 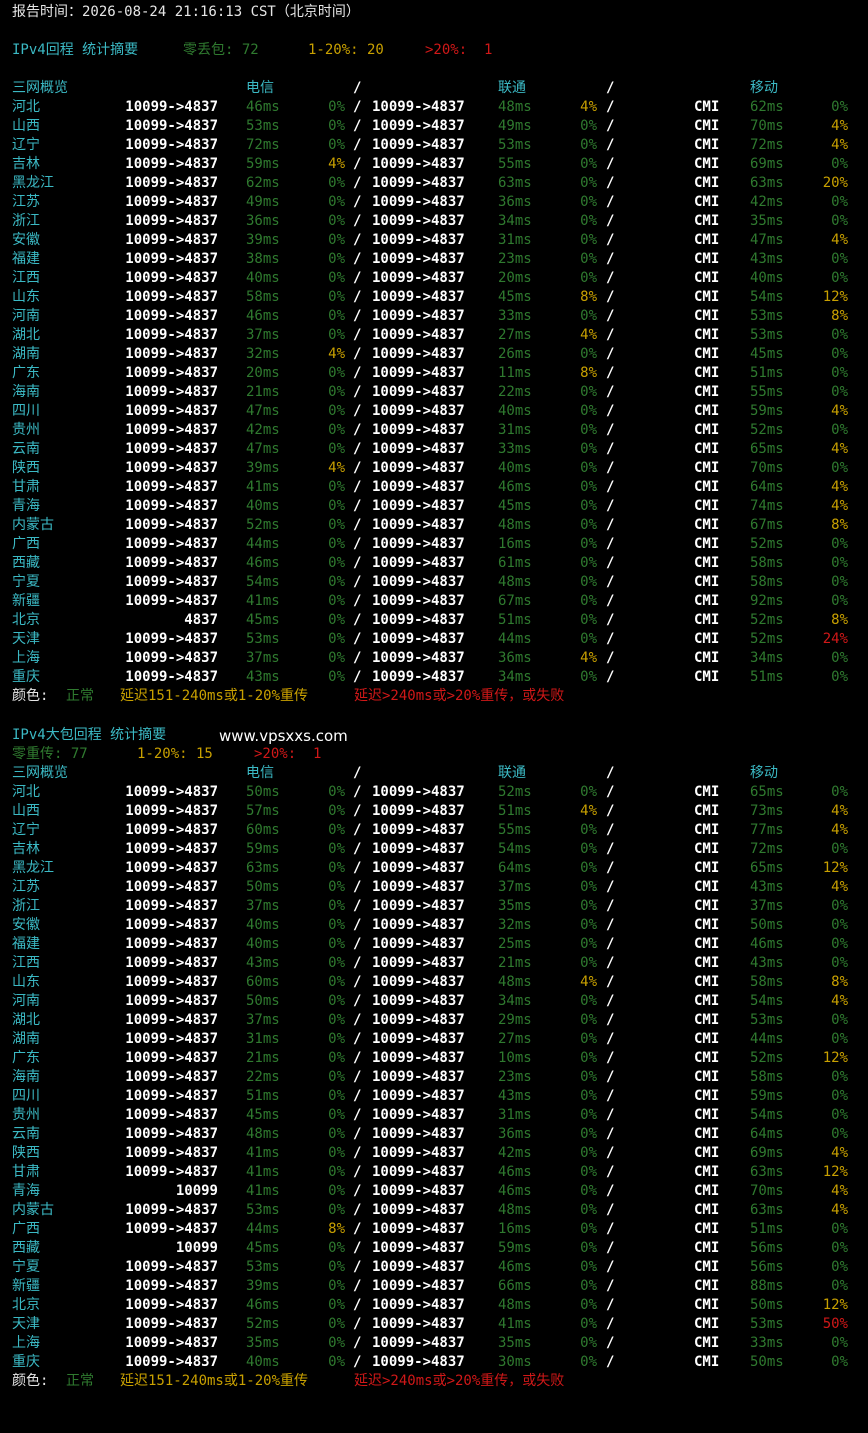 I want to click on cu-loss: 4%, so click(x=588, y=107).